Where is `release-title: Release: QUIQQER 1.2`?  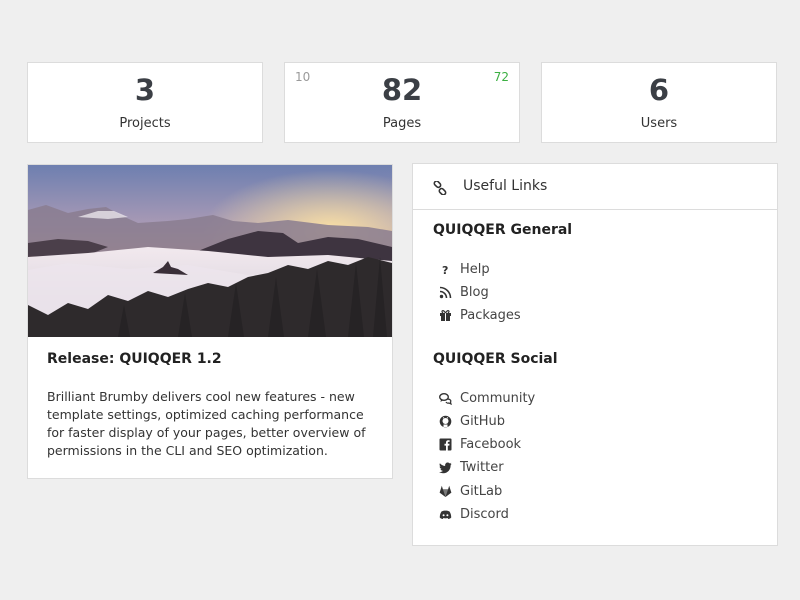 release-title: Release: QUIQQER 1.2 is located at coordinates (134, 359).